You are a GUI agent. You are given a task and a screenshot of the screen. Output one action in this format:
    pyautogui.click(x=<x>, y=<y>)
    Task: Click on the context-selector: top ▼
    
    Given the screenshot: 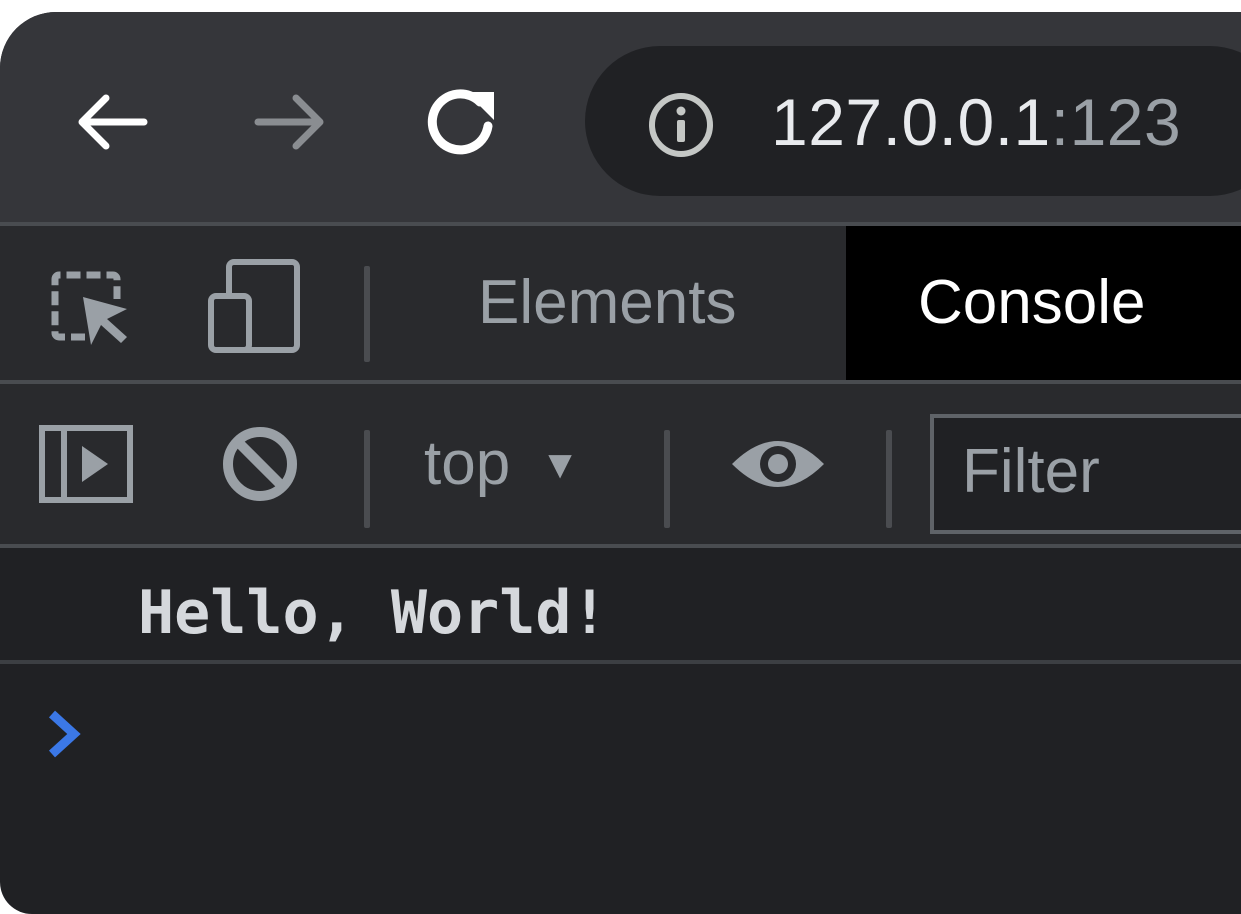 What is the action you would take?
    pyautogui.click(x=502, y=464)
    